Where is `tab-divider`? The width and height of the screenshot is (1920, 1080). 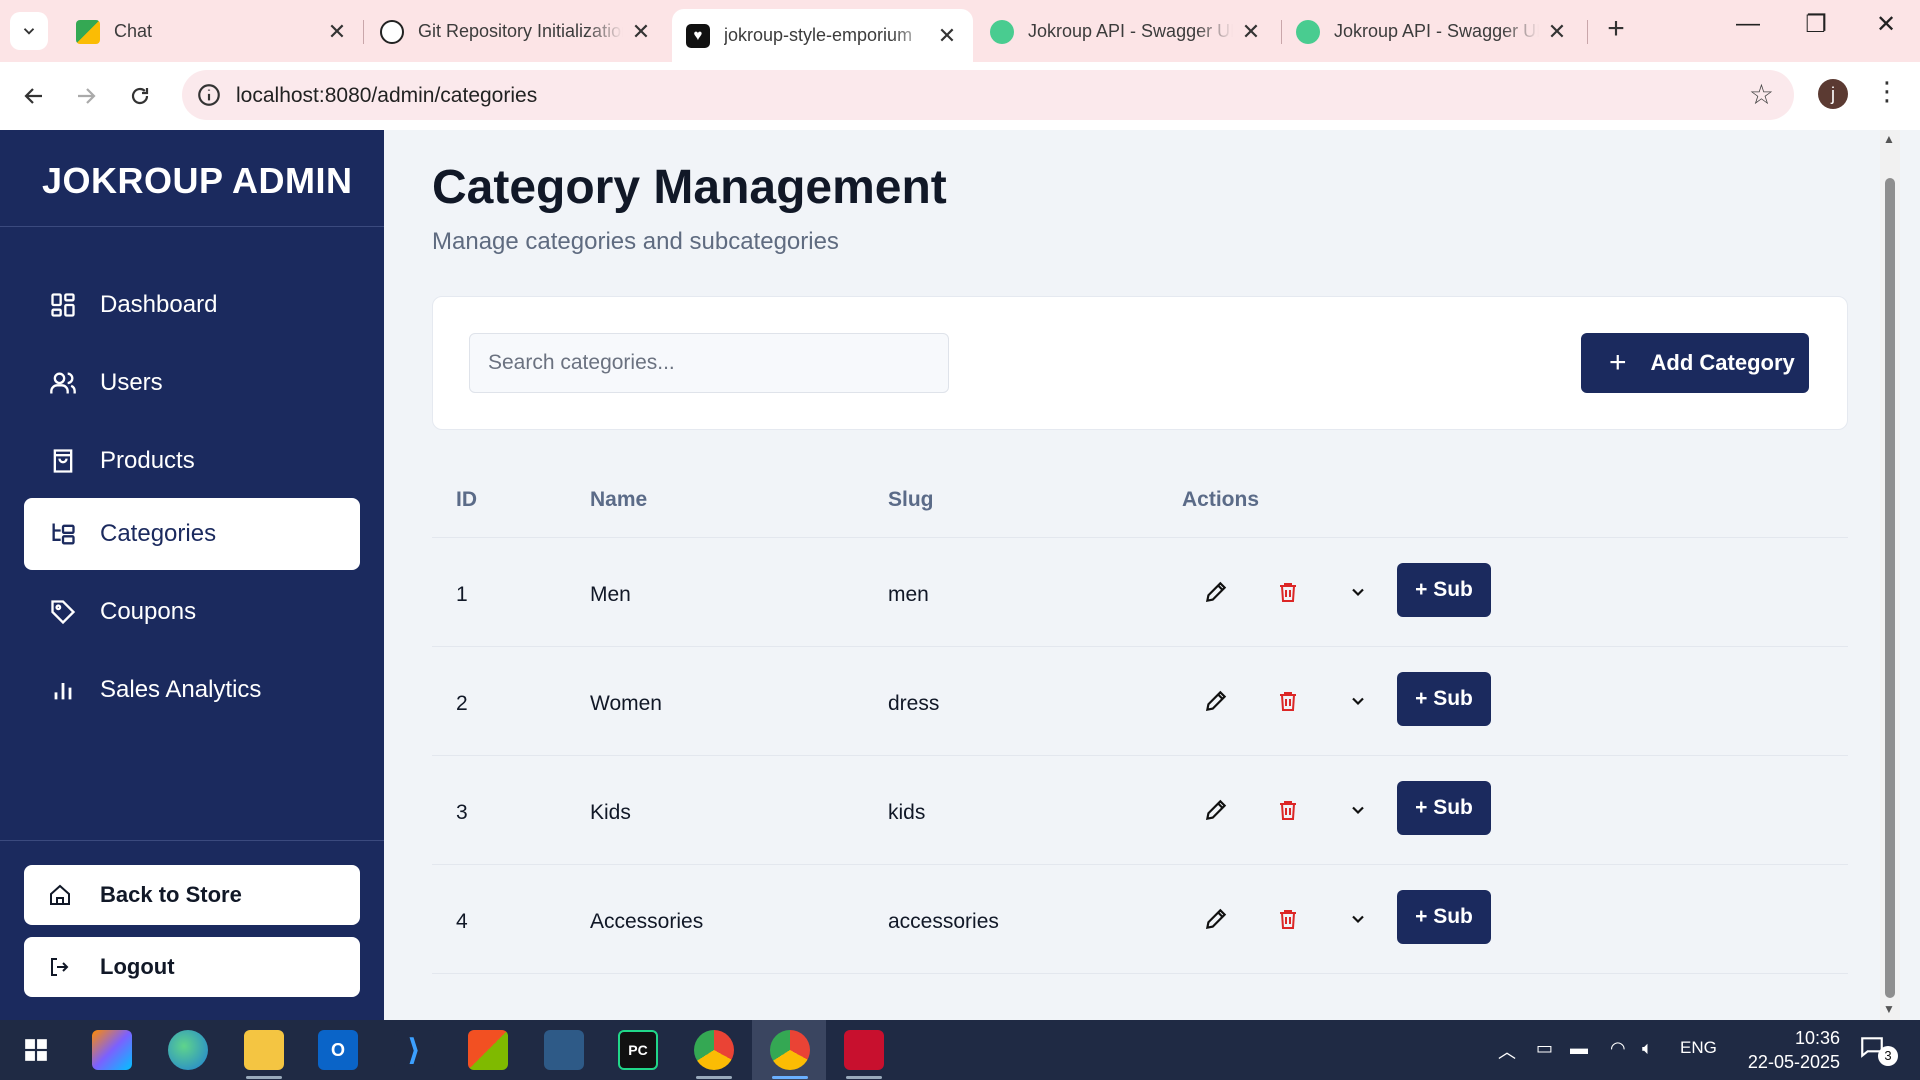 tab-divider is located at coordinates (1587, 32).